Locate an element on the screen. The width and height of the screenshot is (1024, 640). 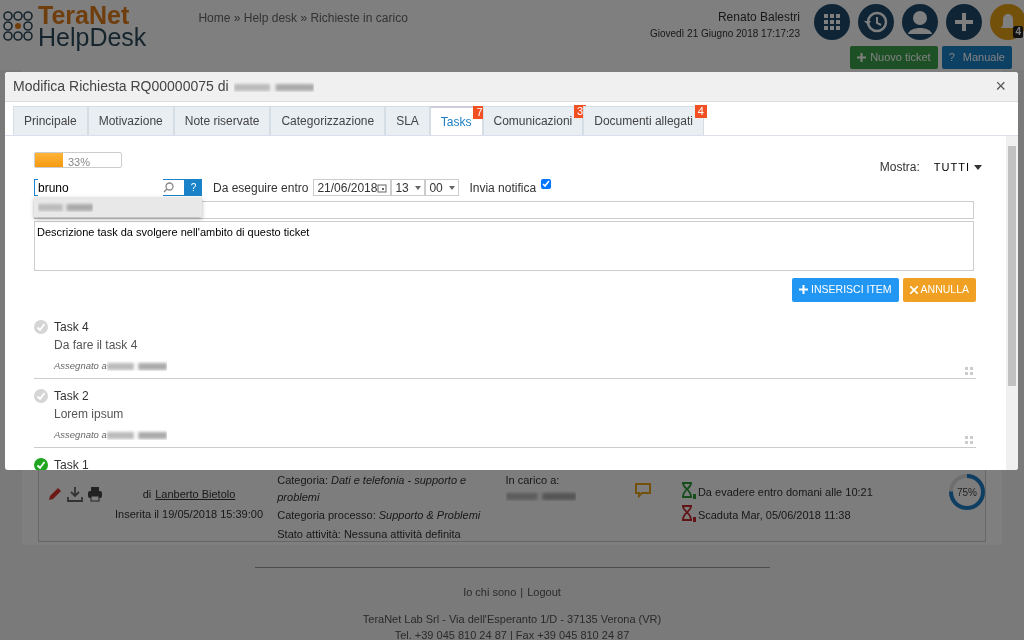
date-time: Giovedì 21 Giugno 2018 17:17:23 is located at coordinates (724, 34).